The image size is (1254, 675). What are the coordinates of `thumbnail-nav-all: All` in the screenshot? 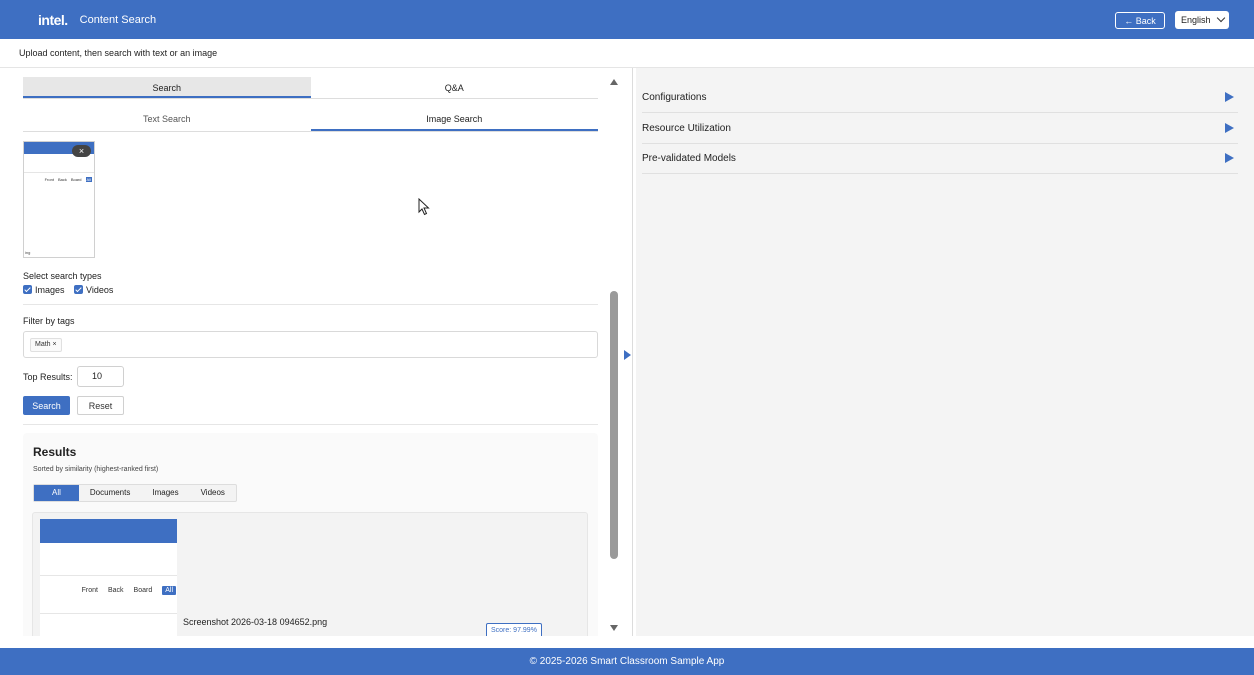 It's located at (88, 179).